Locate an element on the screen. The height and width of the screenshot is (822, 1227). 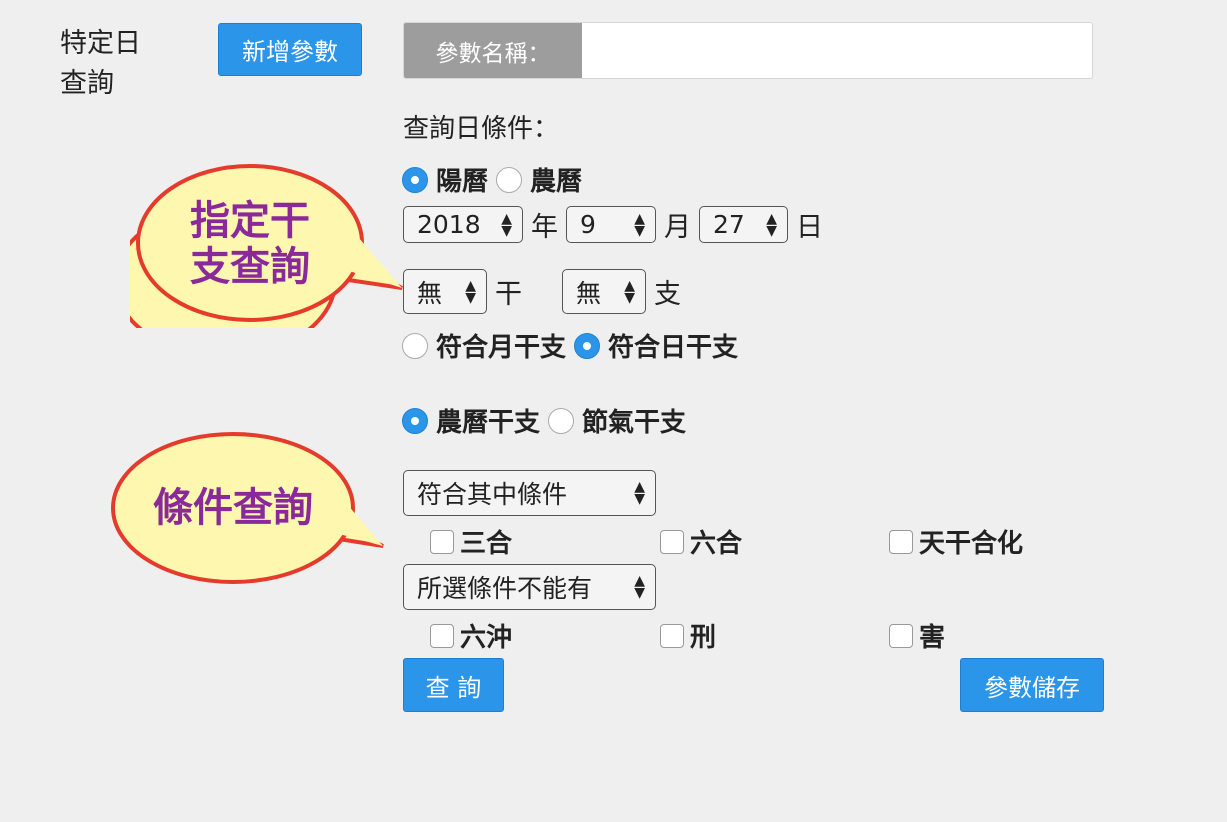
radio-solar-term-ganzhi-label: 節氣干支 is located at coordinates (634, 420).